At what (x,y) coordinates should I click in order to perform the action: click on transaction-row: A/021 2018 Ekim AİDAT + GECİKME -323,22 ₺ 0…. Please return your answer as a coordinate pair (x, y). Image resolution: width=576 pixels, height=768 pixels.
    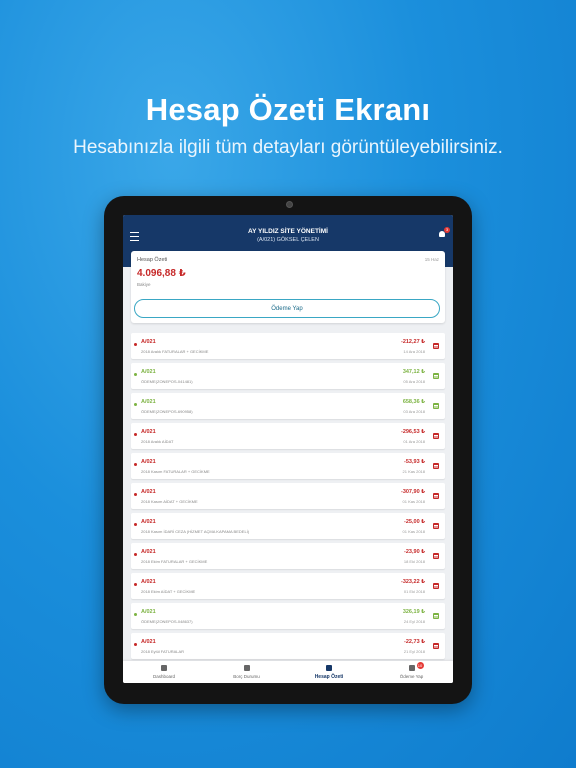
    Looking at the image, I should click on (288, 586).